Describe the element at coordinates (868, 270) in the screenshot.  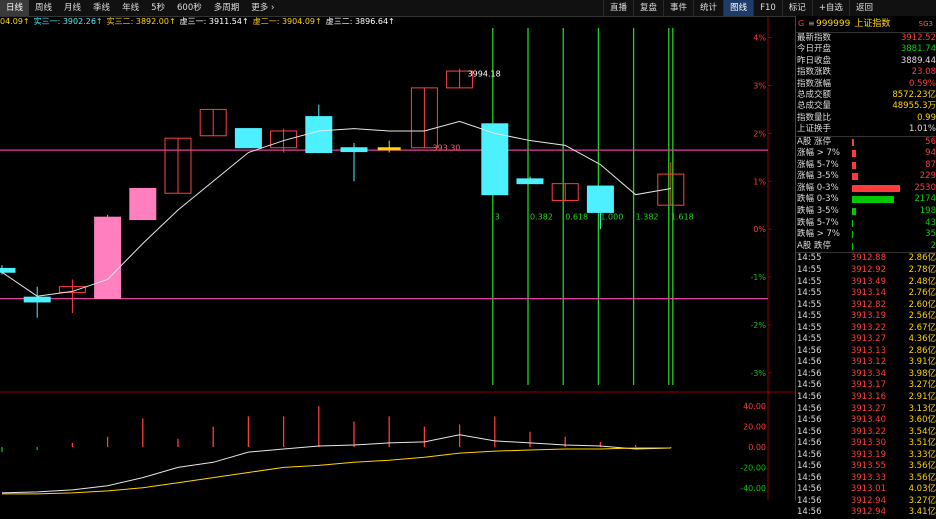
I see `tick-price: 3912.92` at that location.